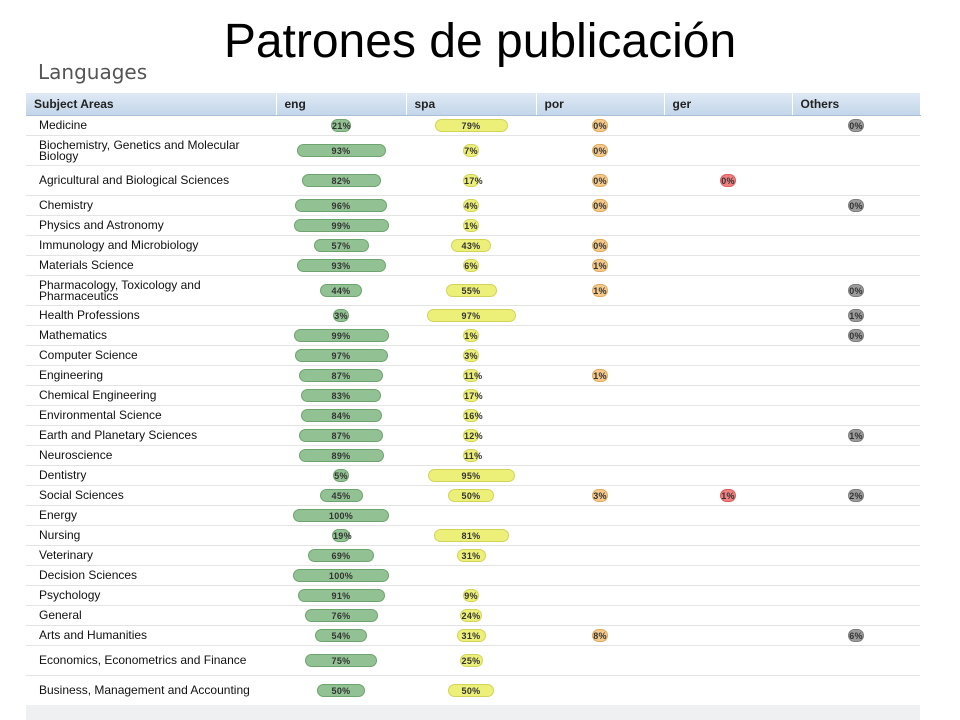 The height and width of the screenshot is (720, 960). What do you see at coordinates (151, 125) in the screenshot?
I see `subject-area-name: Medicine` at bounding box center [151, 125].